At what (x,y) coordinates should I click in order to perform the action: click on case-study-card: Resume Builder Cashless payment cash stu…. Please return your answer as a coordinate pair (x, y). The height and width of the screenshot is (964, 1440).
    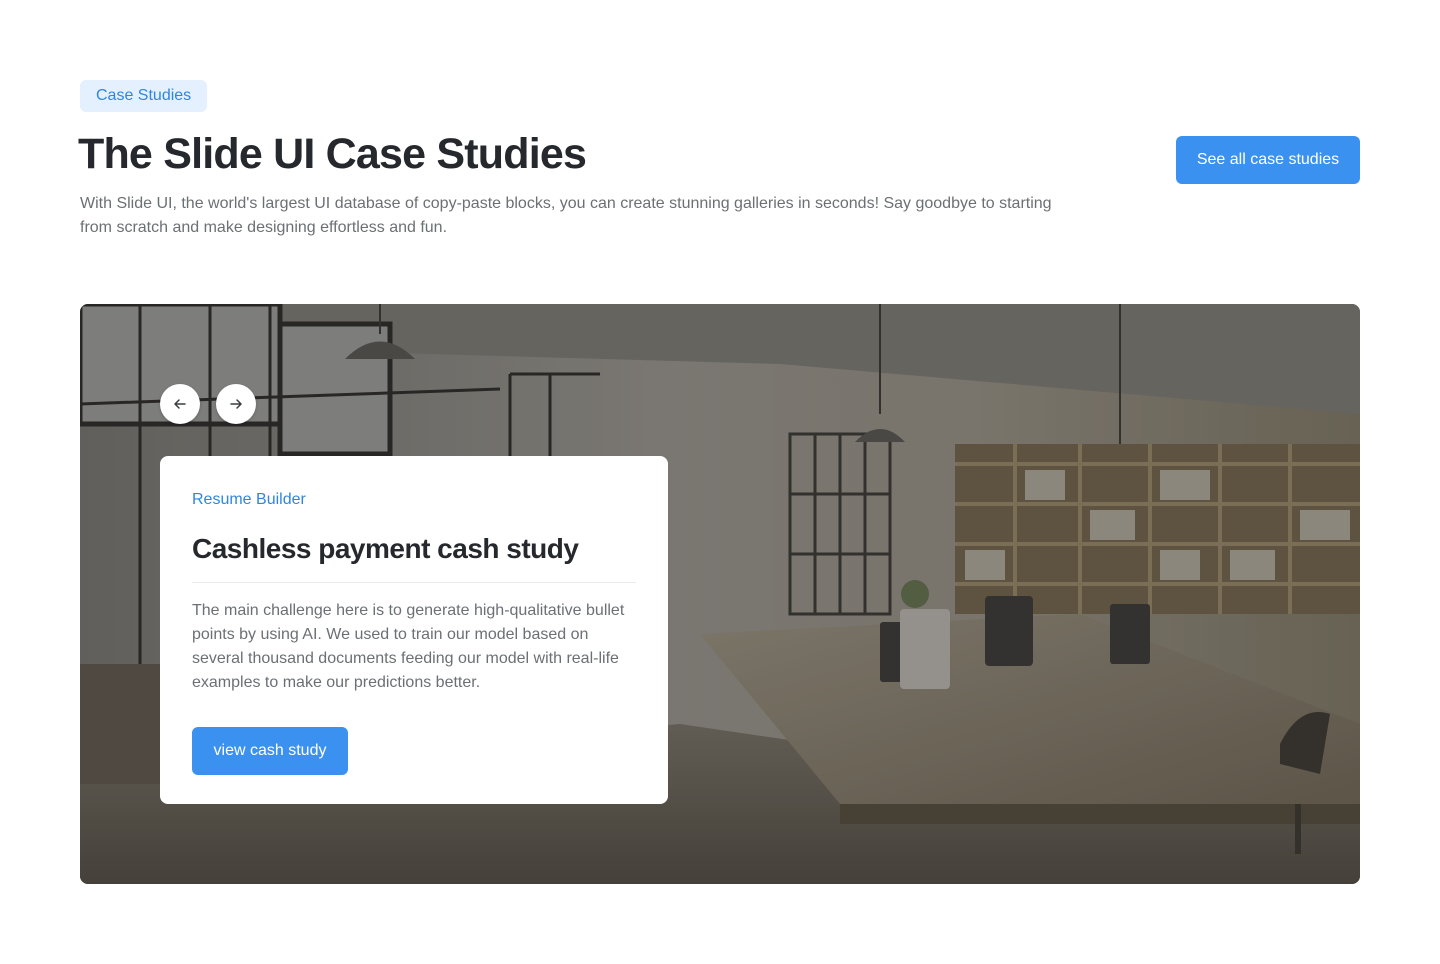
    Looking at the image, I should click on (414, 630).